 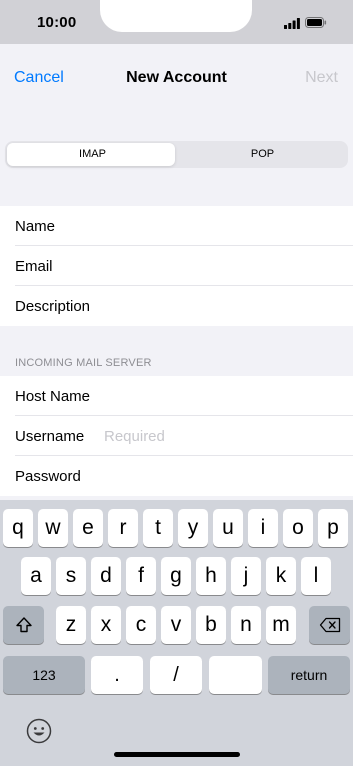 What do you see at coordinates (321, 78) in the screenshot?
I see `next-button: Next` at bounding box center [321, 78].